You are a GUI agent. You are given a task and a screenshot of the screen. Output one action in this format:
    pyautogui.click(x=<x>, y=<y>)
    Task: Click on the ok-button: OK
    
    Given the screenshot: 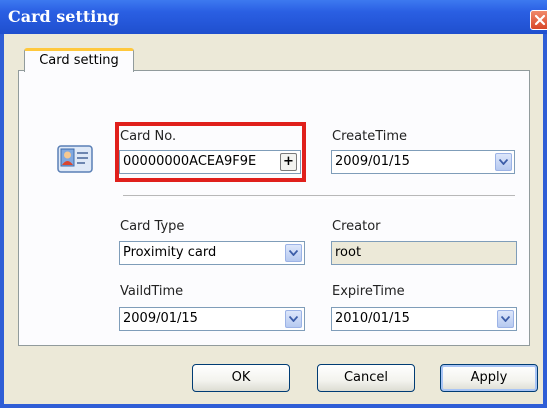 What is the action you would take?
    pyautogui.click(x=241, y=378)
    